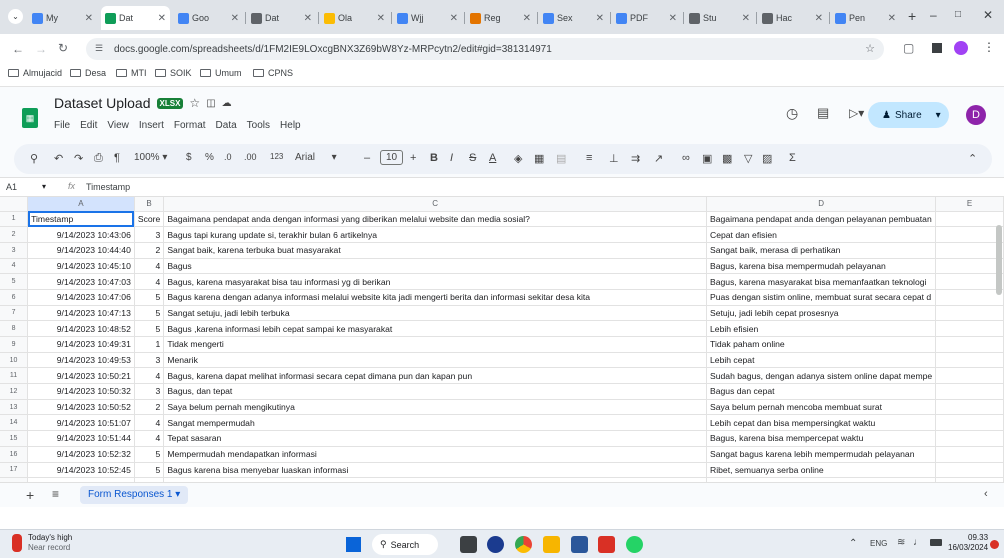 This screenshot has width=1004, height=558. What do you see at coordinates (878, 543) in the screenshot?
I see `input-language: ENG` at bounding box center [878, 543].